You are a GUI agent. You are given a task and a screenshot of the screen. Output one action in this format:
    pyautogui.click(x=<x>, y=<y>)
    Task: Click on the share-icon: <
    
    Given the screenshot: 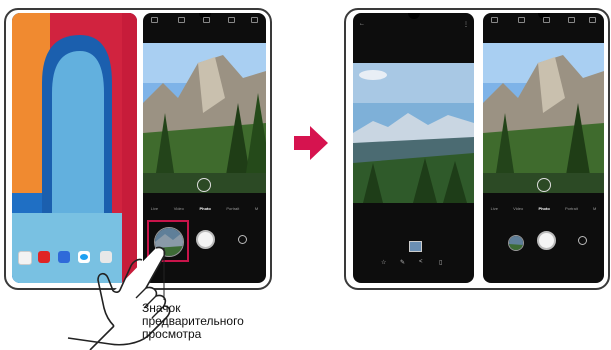 What is the action you would take?
    pyautogui.click(x=421, y=262)
    